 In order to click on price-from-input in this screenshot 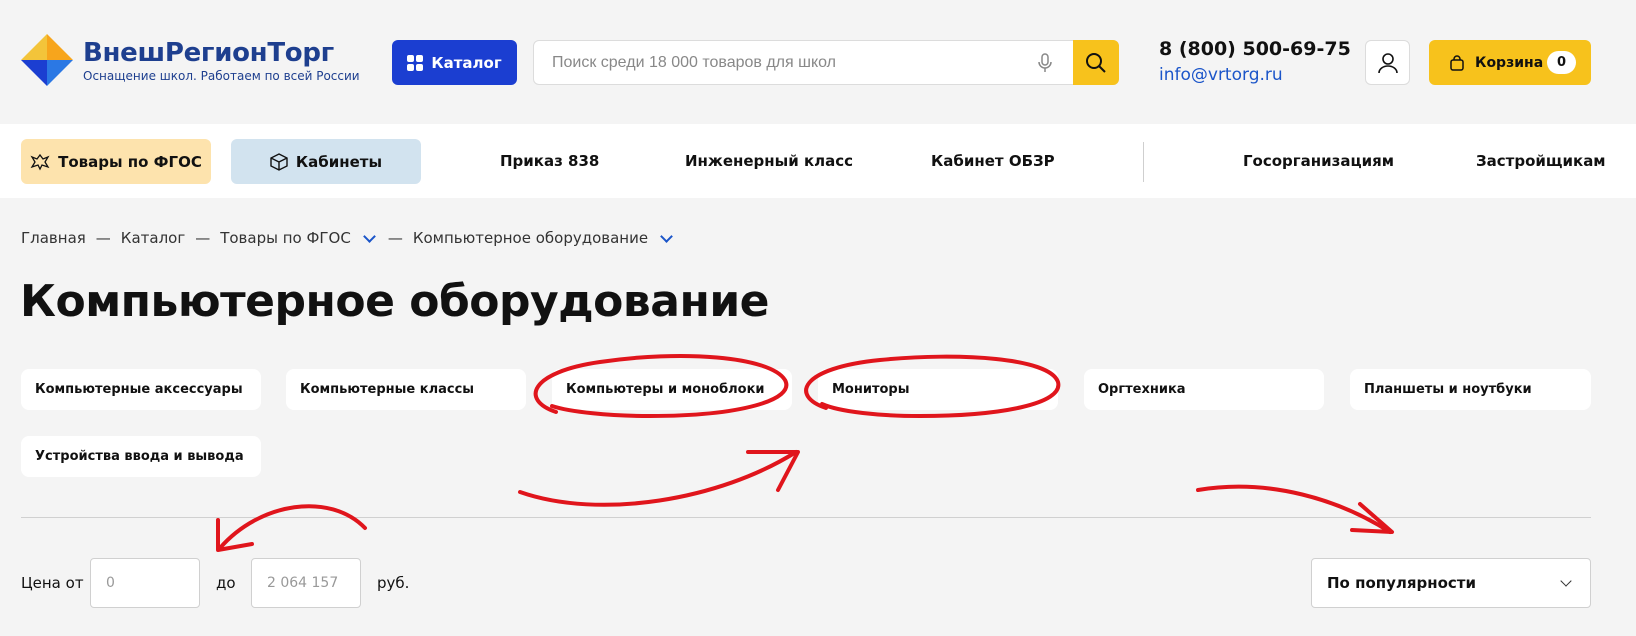, I will do `click(145, 583)`.